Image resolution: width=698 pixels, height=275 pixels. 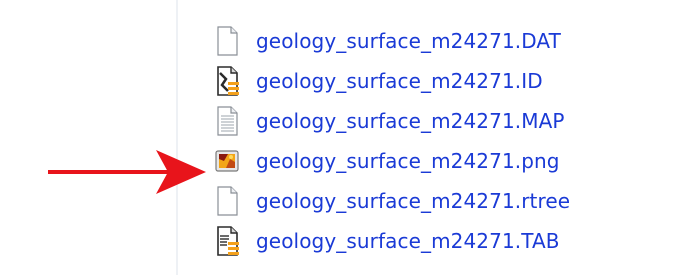 I want to click on file-name: geology_surface_m24271.rtree, so click(x=413, y=201).